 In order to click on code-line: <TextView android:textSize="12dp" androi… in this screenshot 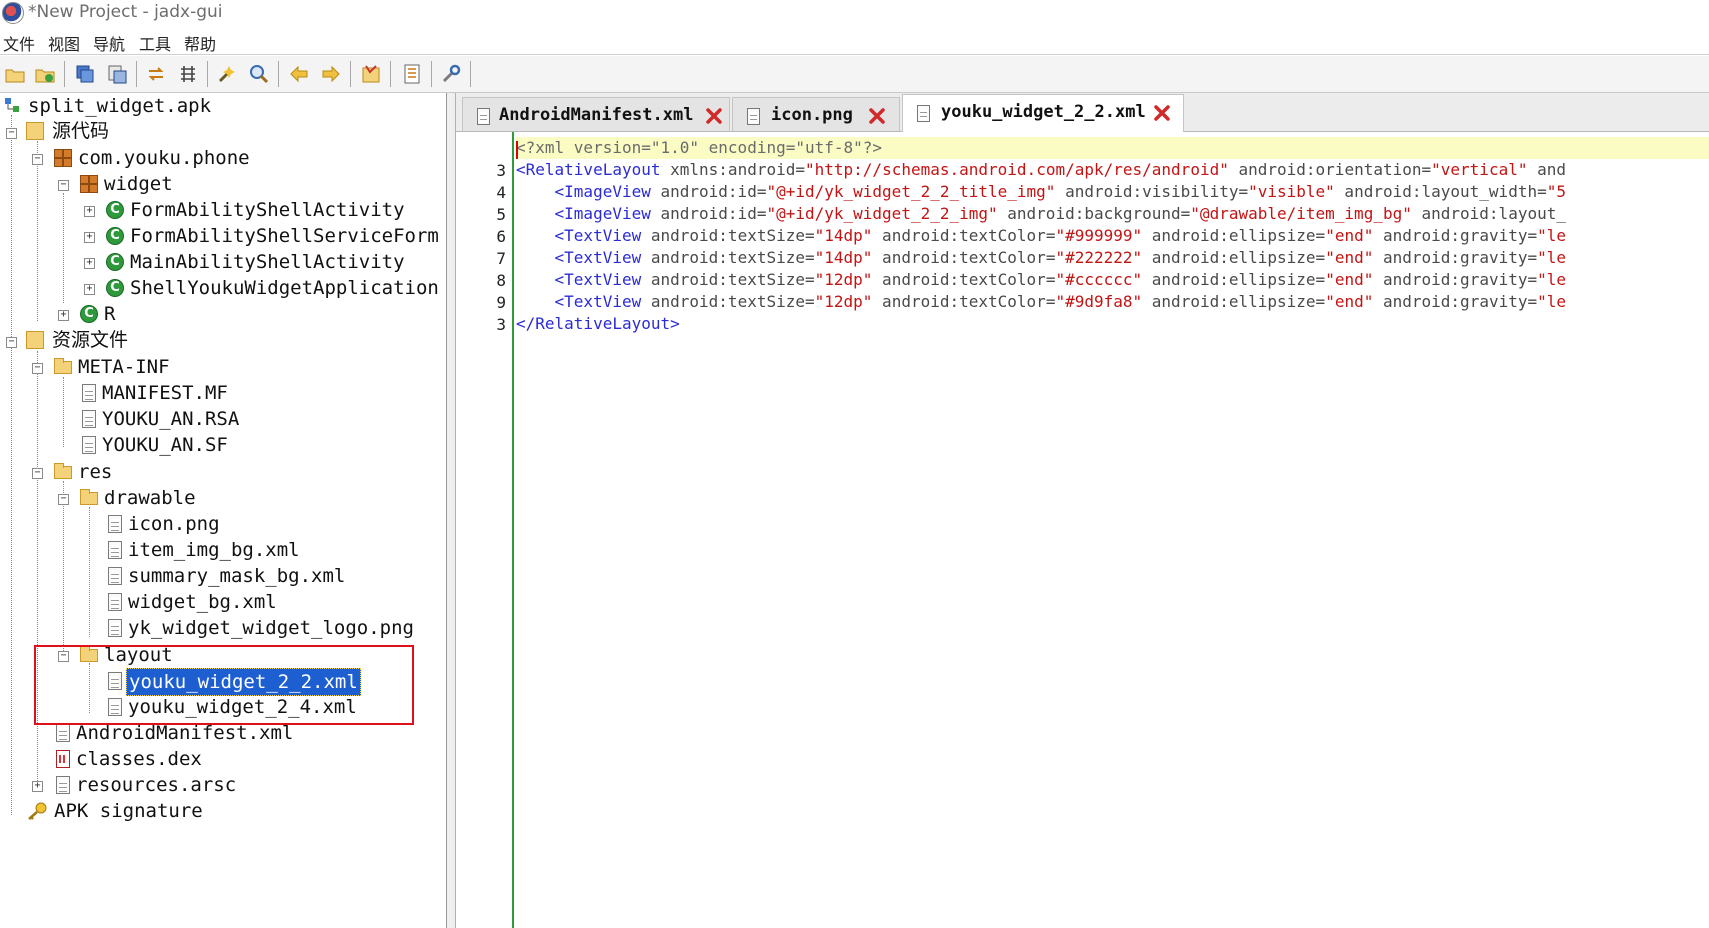, I will do `click(1041, 302)`.